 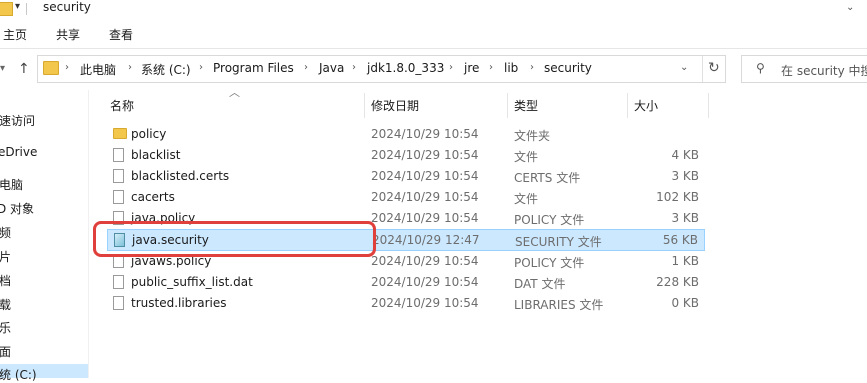 I want to click on crumb-java: Java, so click(x=331, y=68).